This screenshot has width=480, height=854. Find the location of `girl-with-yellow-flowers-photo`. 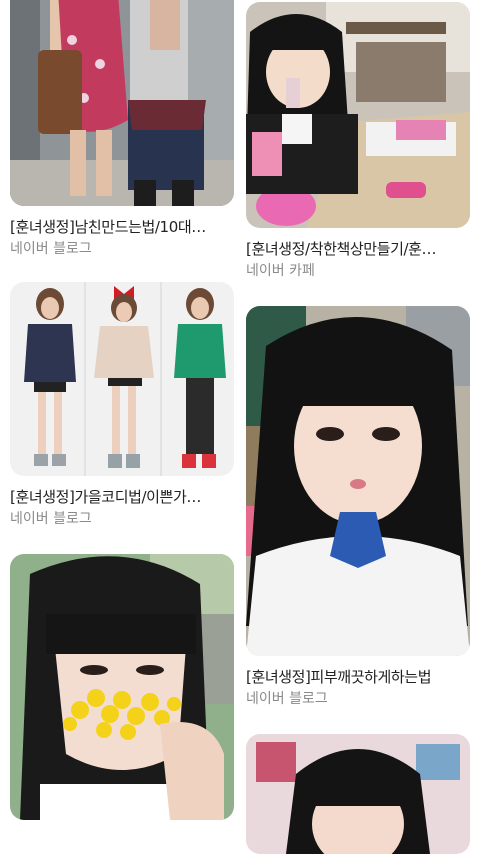

girl-with-yellow-flowers-photo is located at coordinates (122, 687).